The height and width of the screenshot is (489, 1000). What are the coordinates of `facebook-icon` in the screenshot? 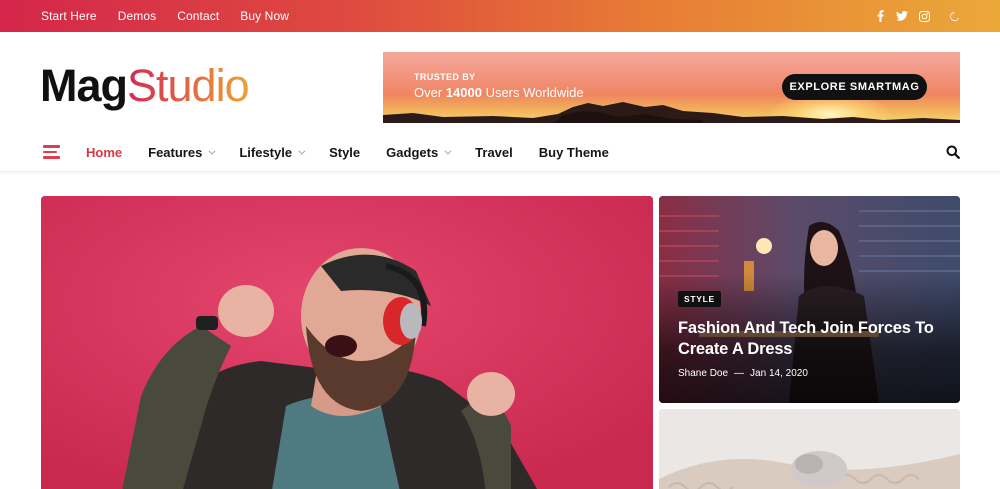 It's located at (880, 16).